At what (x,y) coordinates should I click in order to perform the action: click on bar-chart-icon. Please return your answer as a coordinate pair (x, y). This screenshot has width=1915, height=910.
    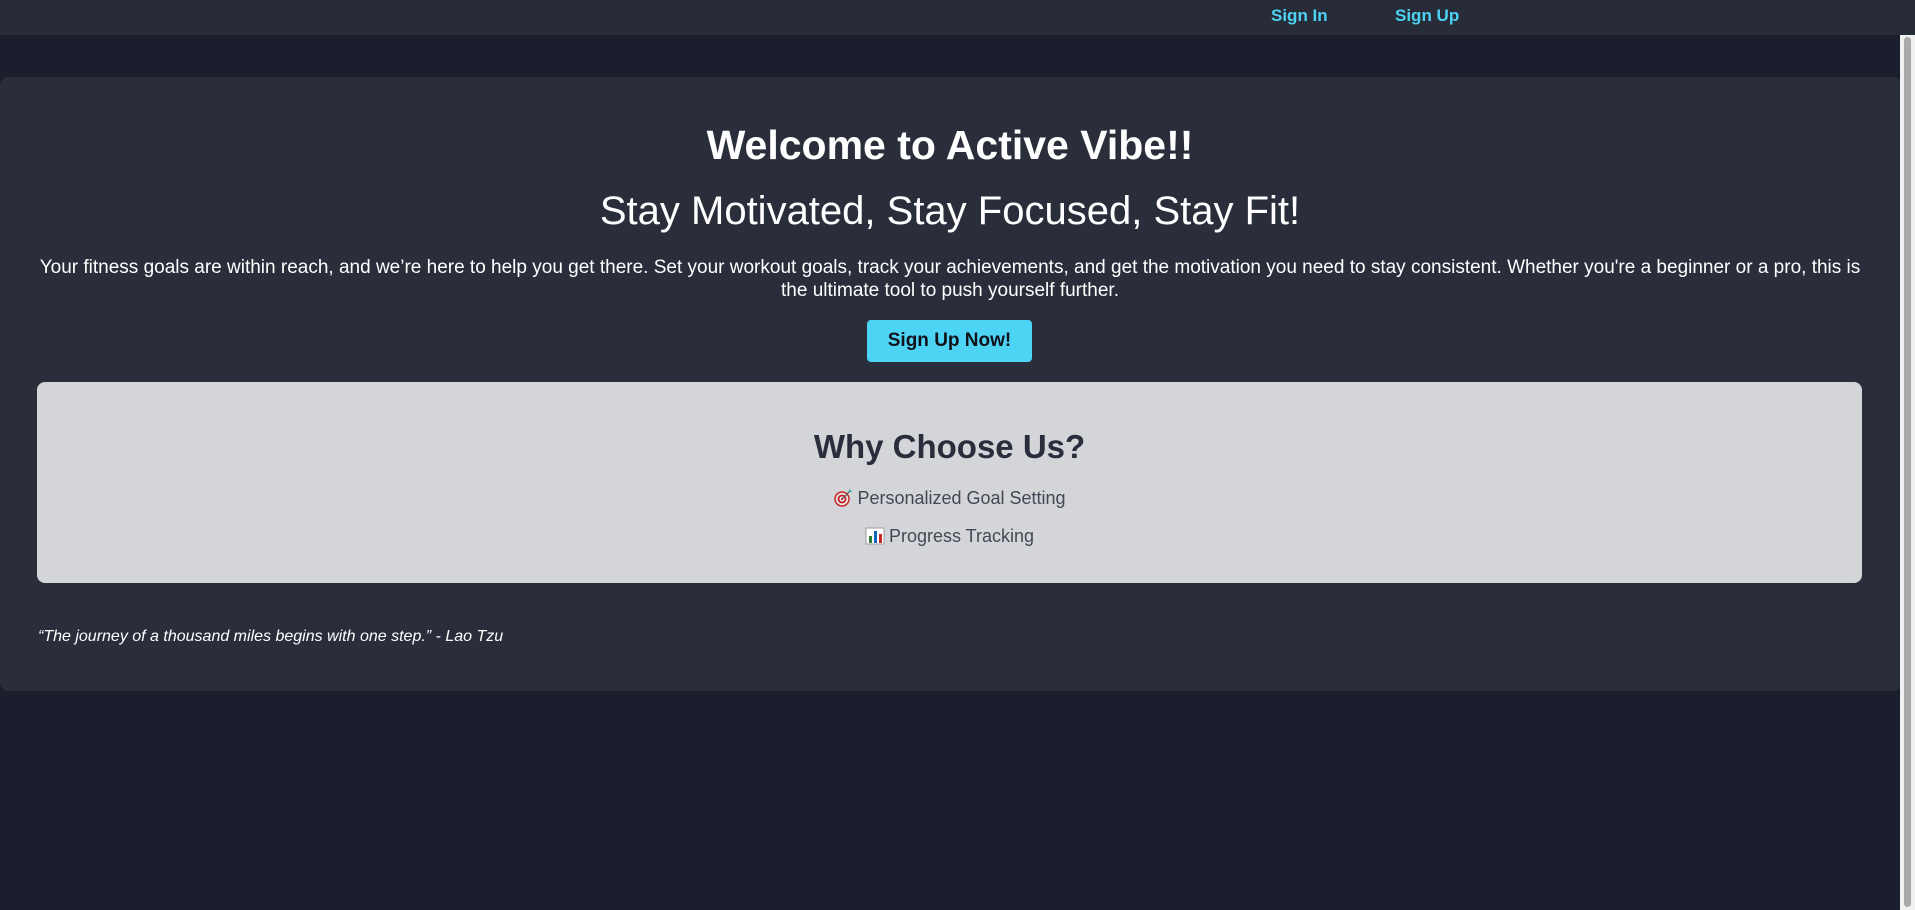
    Looking at the image, I should click on (875, 536).